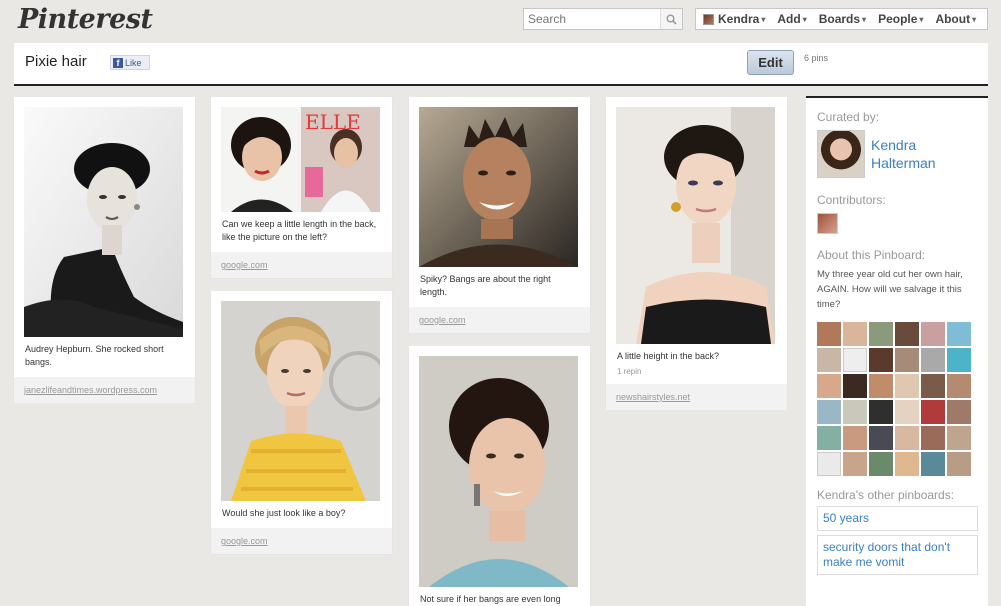 The height and width of the screenshot is (606, 1001). What do you see at coordinates (133, 62) in the screenshot?
I see `like-label: Like` at bounding box center [133, 62].